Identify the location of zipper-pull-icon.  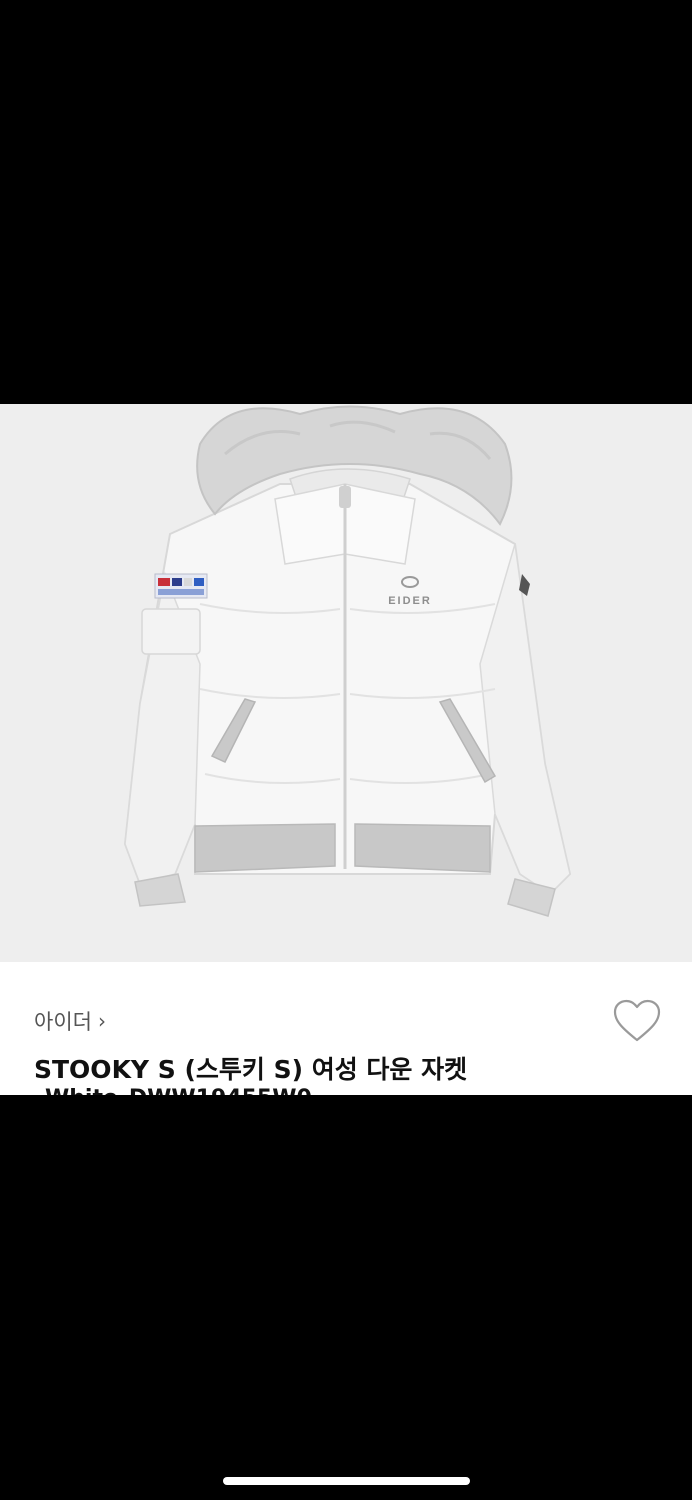
(345, 497).